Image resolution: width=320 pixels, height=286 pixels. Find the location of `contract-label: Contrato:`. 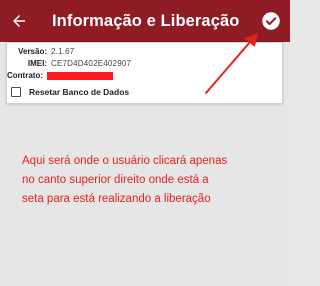

contract-label: Contrato: is located at coordinates (25, 75).